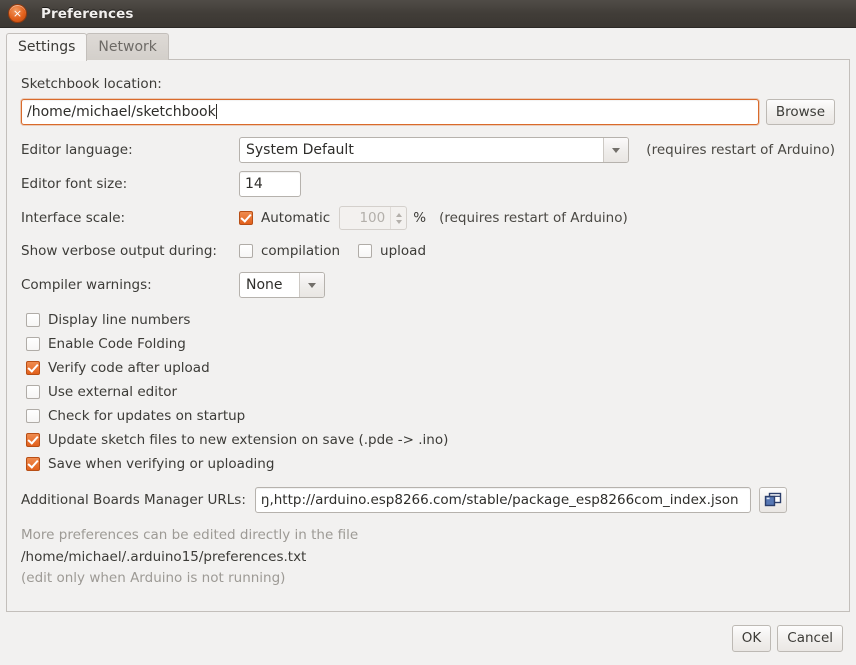 The width and height of the screenshot is (856, 665). I want to click on option-label: Check for updates on startup, so click(147, 416).